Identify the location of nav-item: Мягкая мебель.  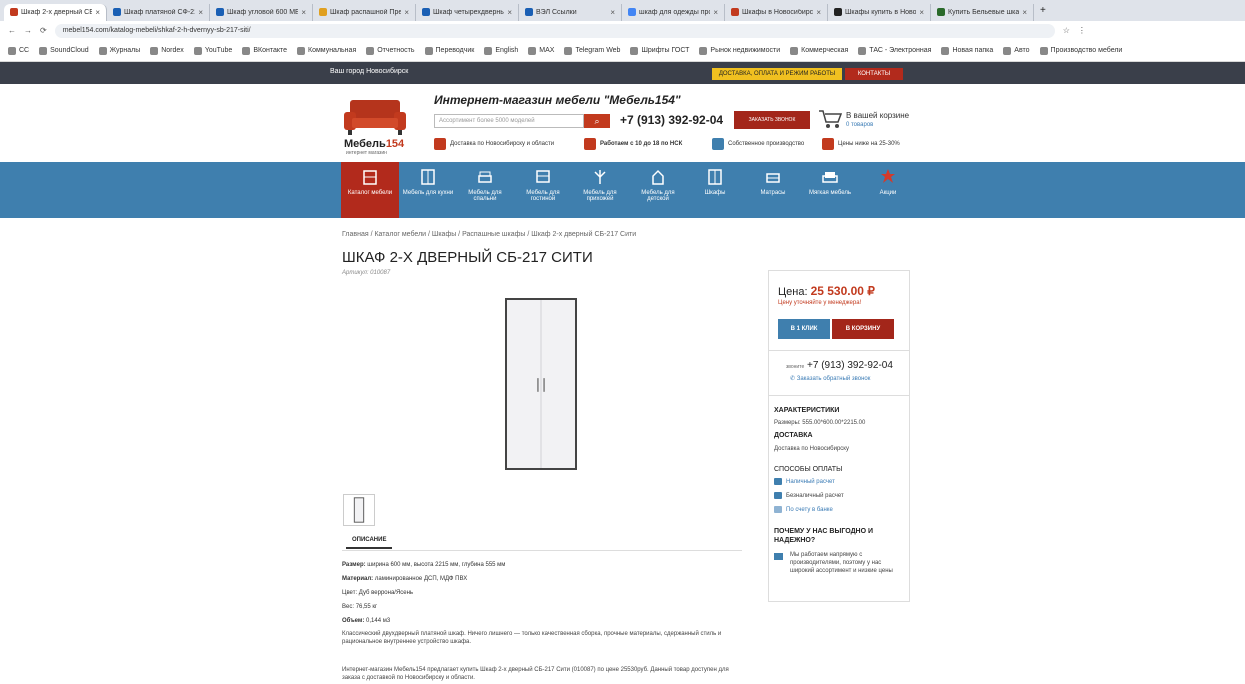
(830, 190).